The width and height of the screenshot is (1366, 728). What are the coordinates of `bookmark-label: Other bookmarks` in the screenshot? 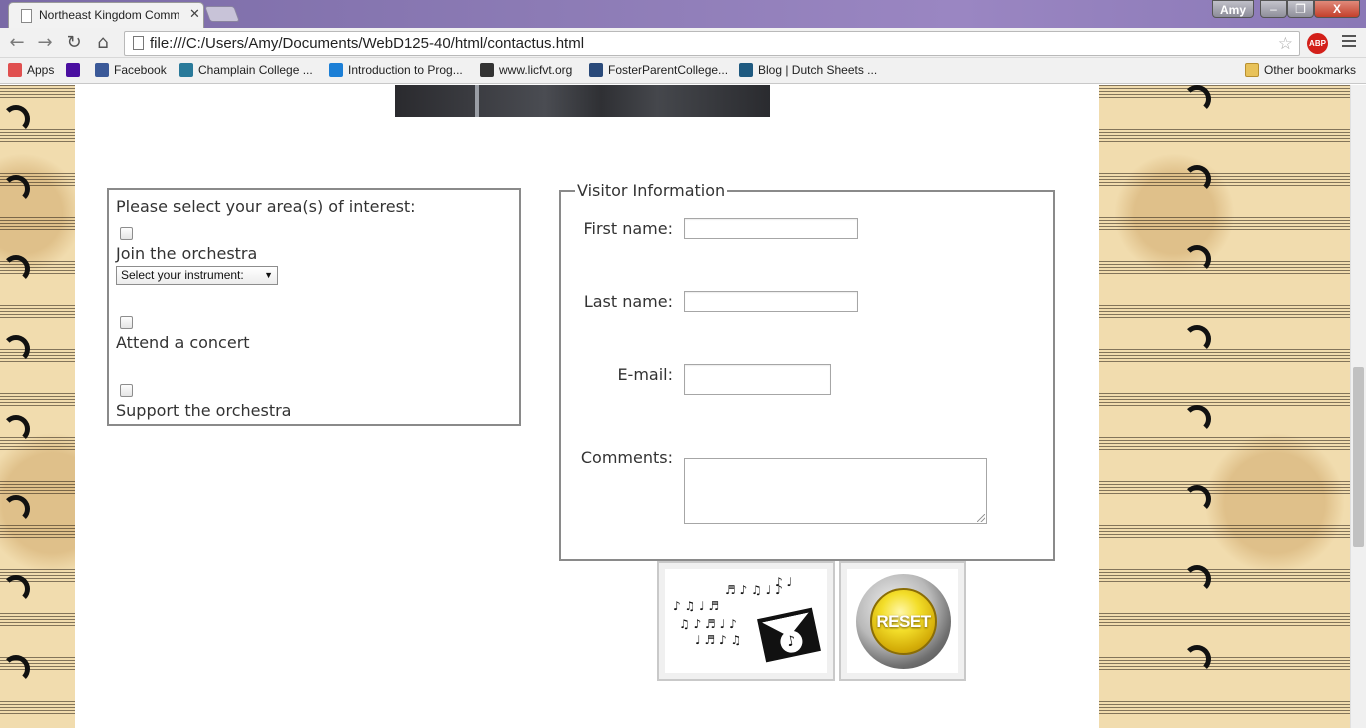 It's located at (1310, 70).